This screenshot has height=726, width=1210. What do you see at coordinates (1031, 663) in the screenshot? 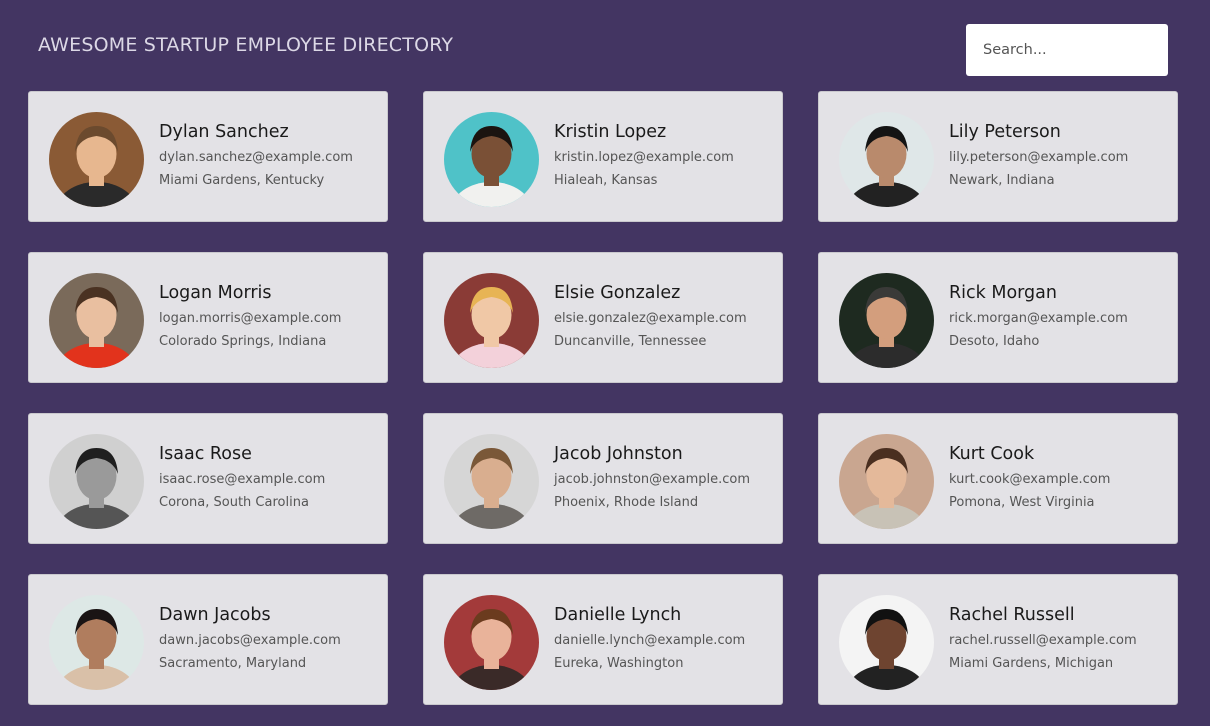
I see `employee-location: Miami Gardens, Michigan` at bounding box center [1031, 663].